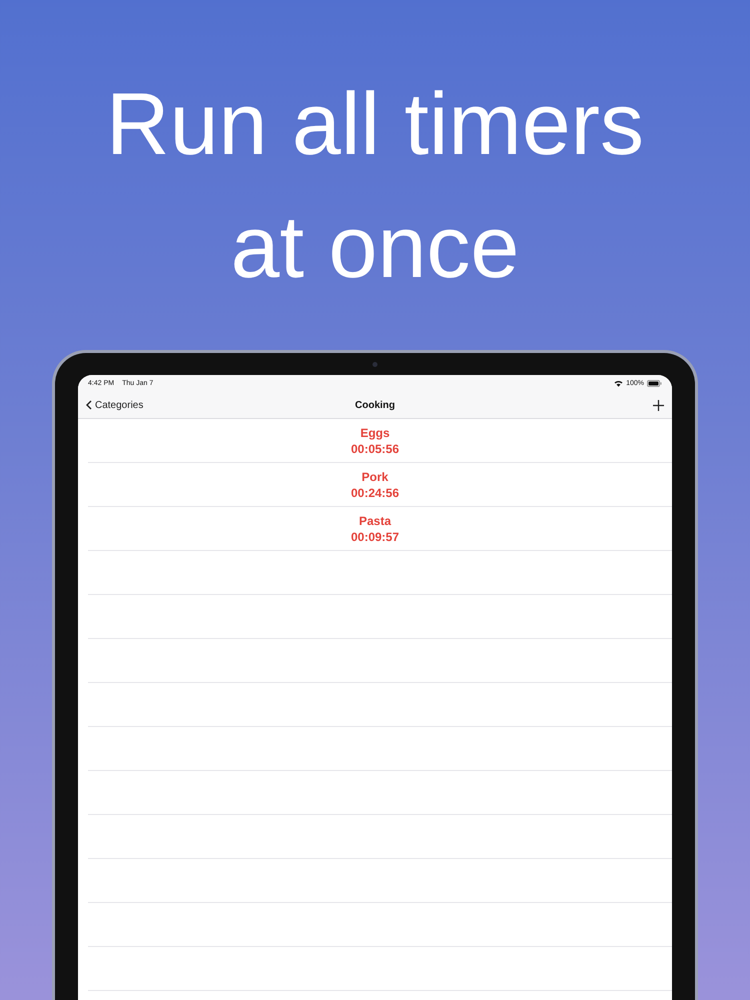  What do you see at coordinates (115, 405) in the screenshot?
I see `back-button: Categories` at bounding box center [115, 405].